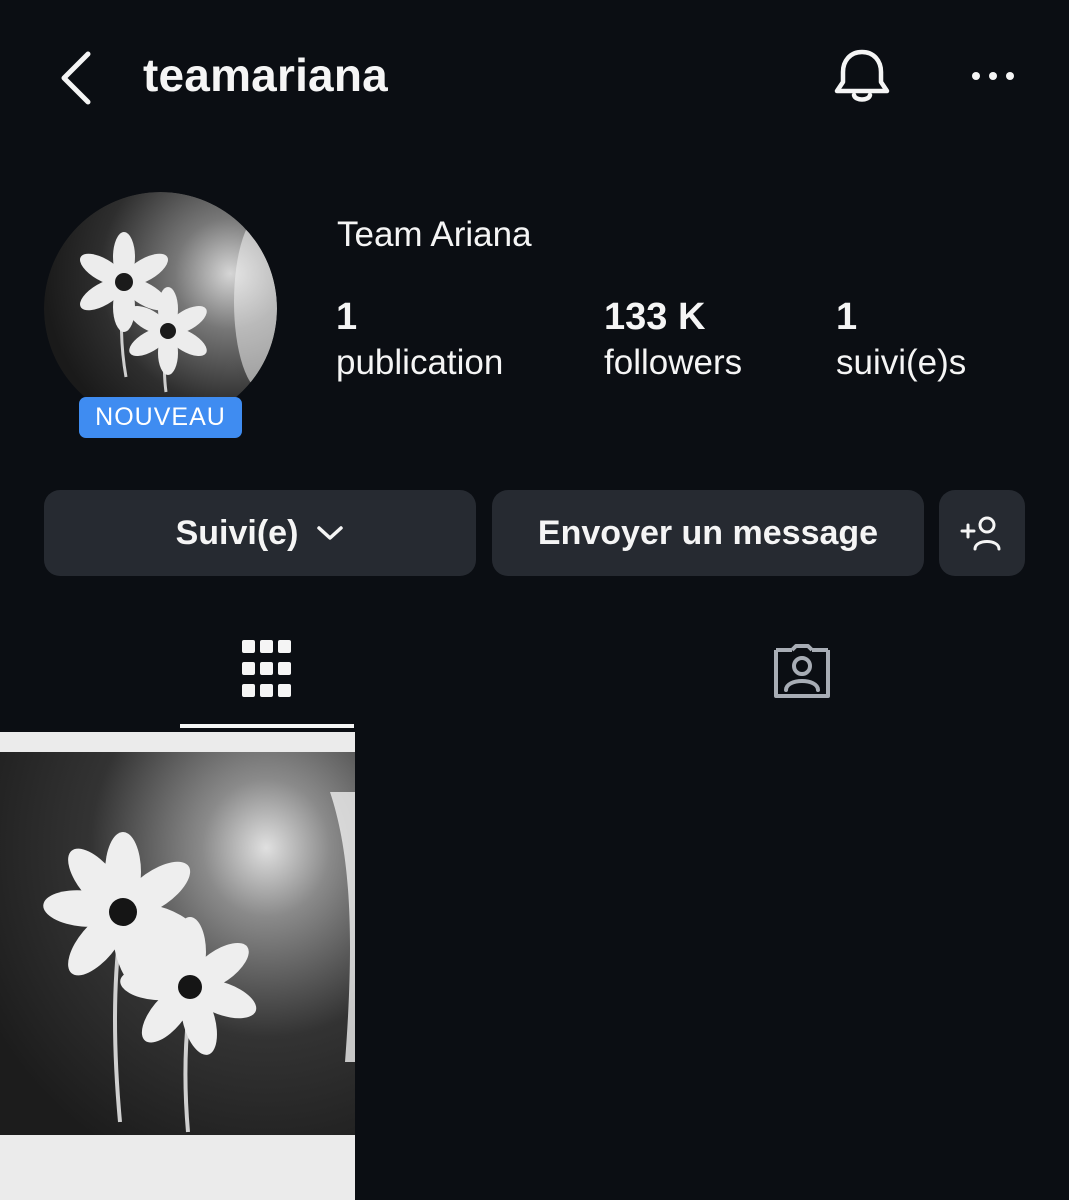 The image size is (1069, 1200). I want to click on following-button: Suivi(e), so click(260, 533).